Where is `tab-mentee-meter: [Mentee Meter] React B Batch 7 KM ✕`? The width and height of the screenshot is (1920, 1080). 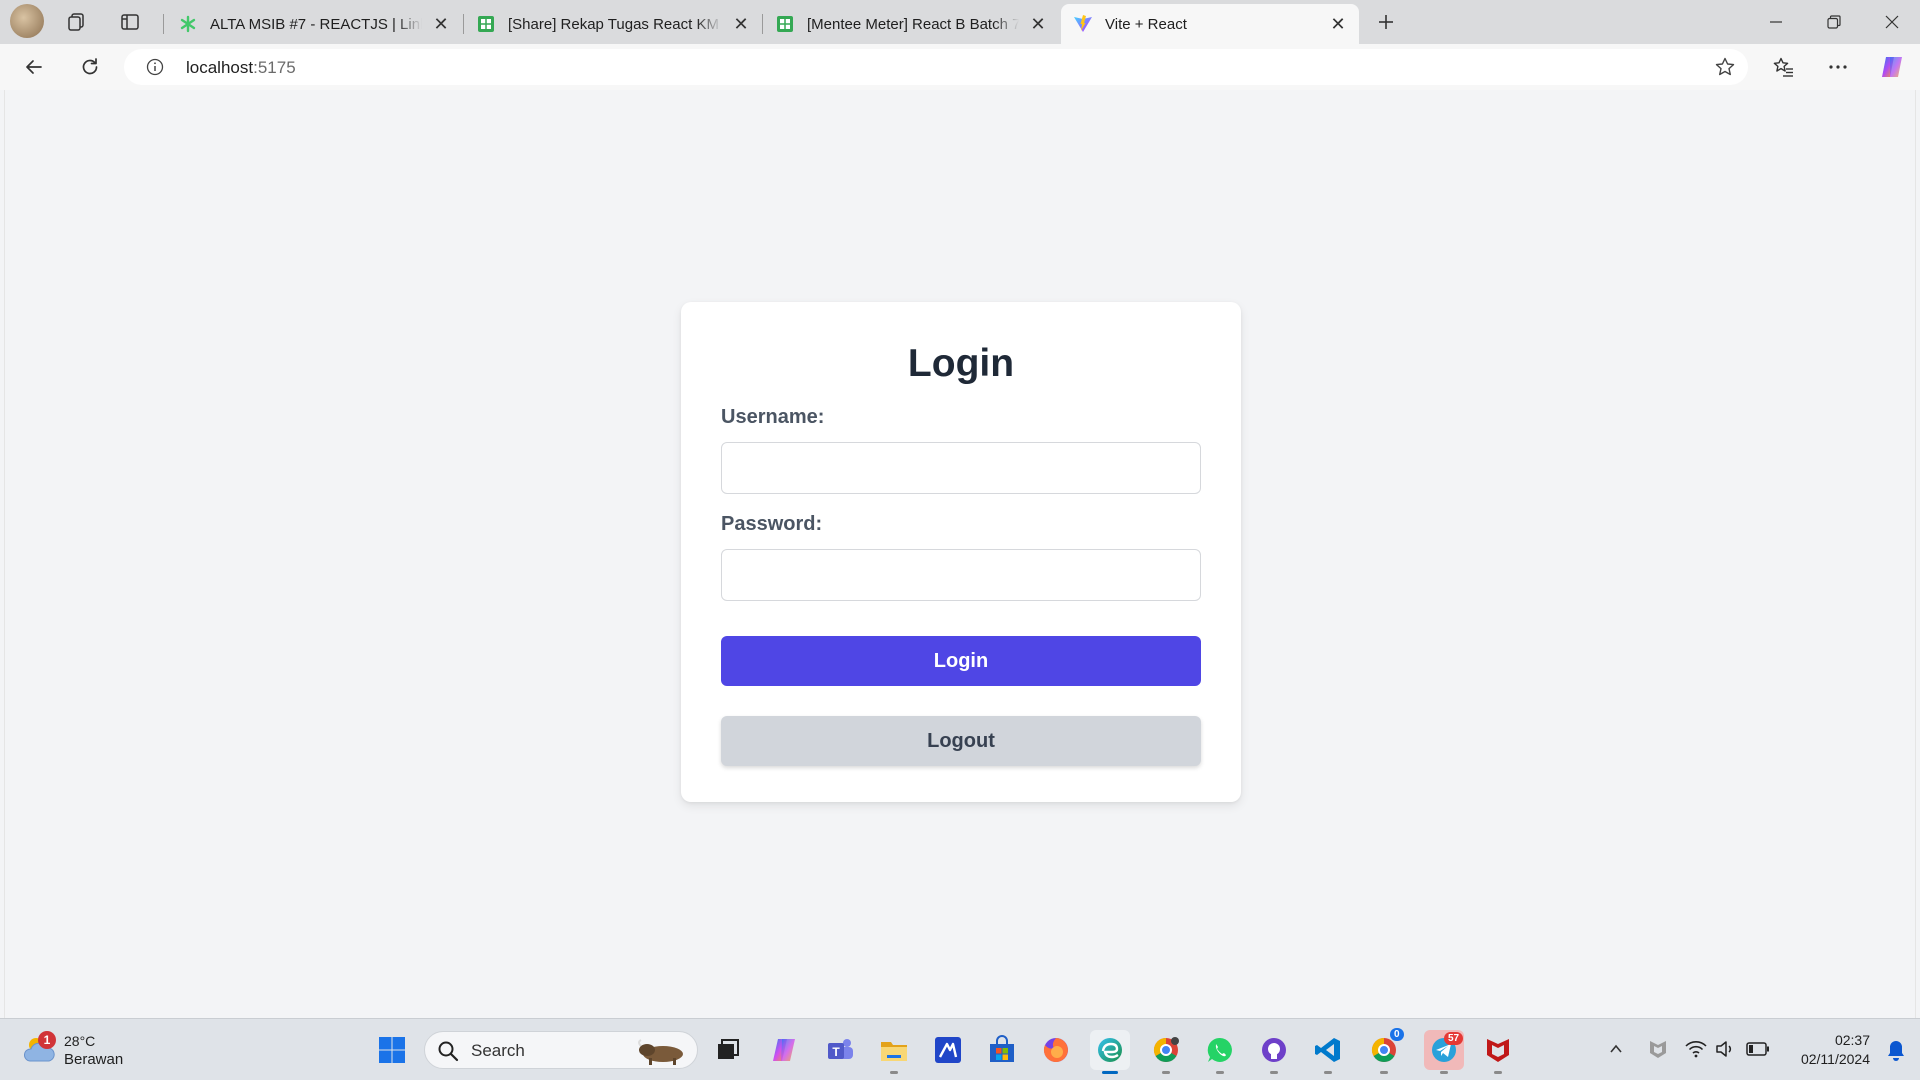
tab-mentee-meter: [Mentee Meter] React B Batch 7 KM ✕ is located at coordinates (911, 24).